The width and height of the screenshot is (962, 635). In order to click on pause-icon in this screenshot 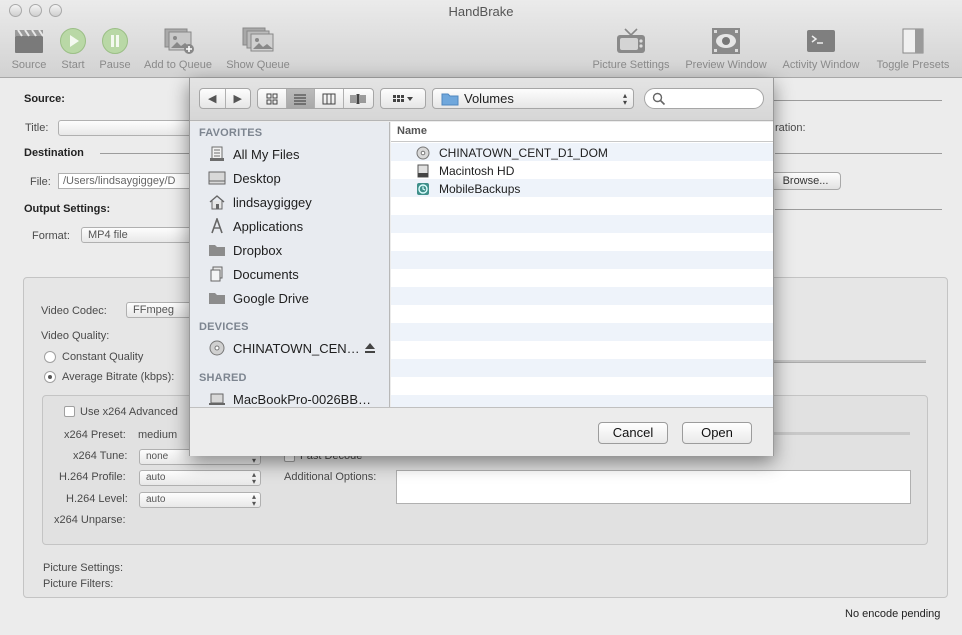, I will do `click(115, 41)`.